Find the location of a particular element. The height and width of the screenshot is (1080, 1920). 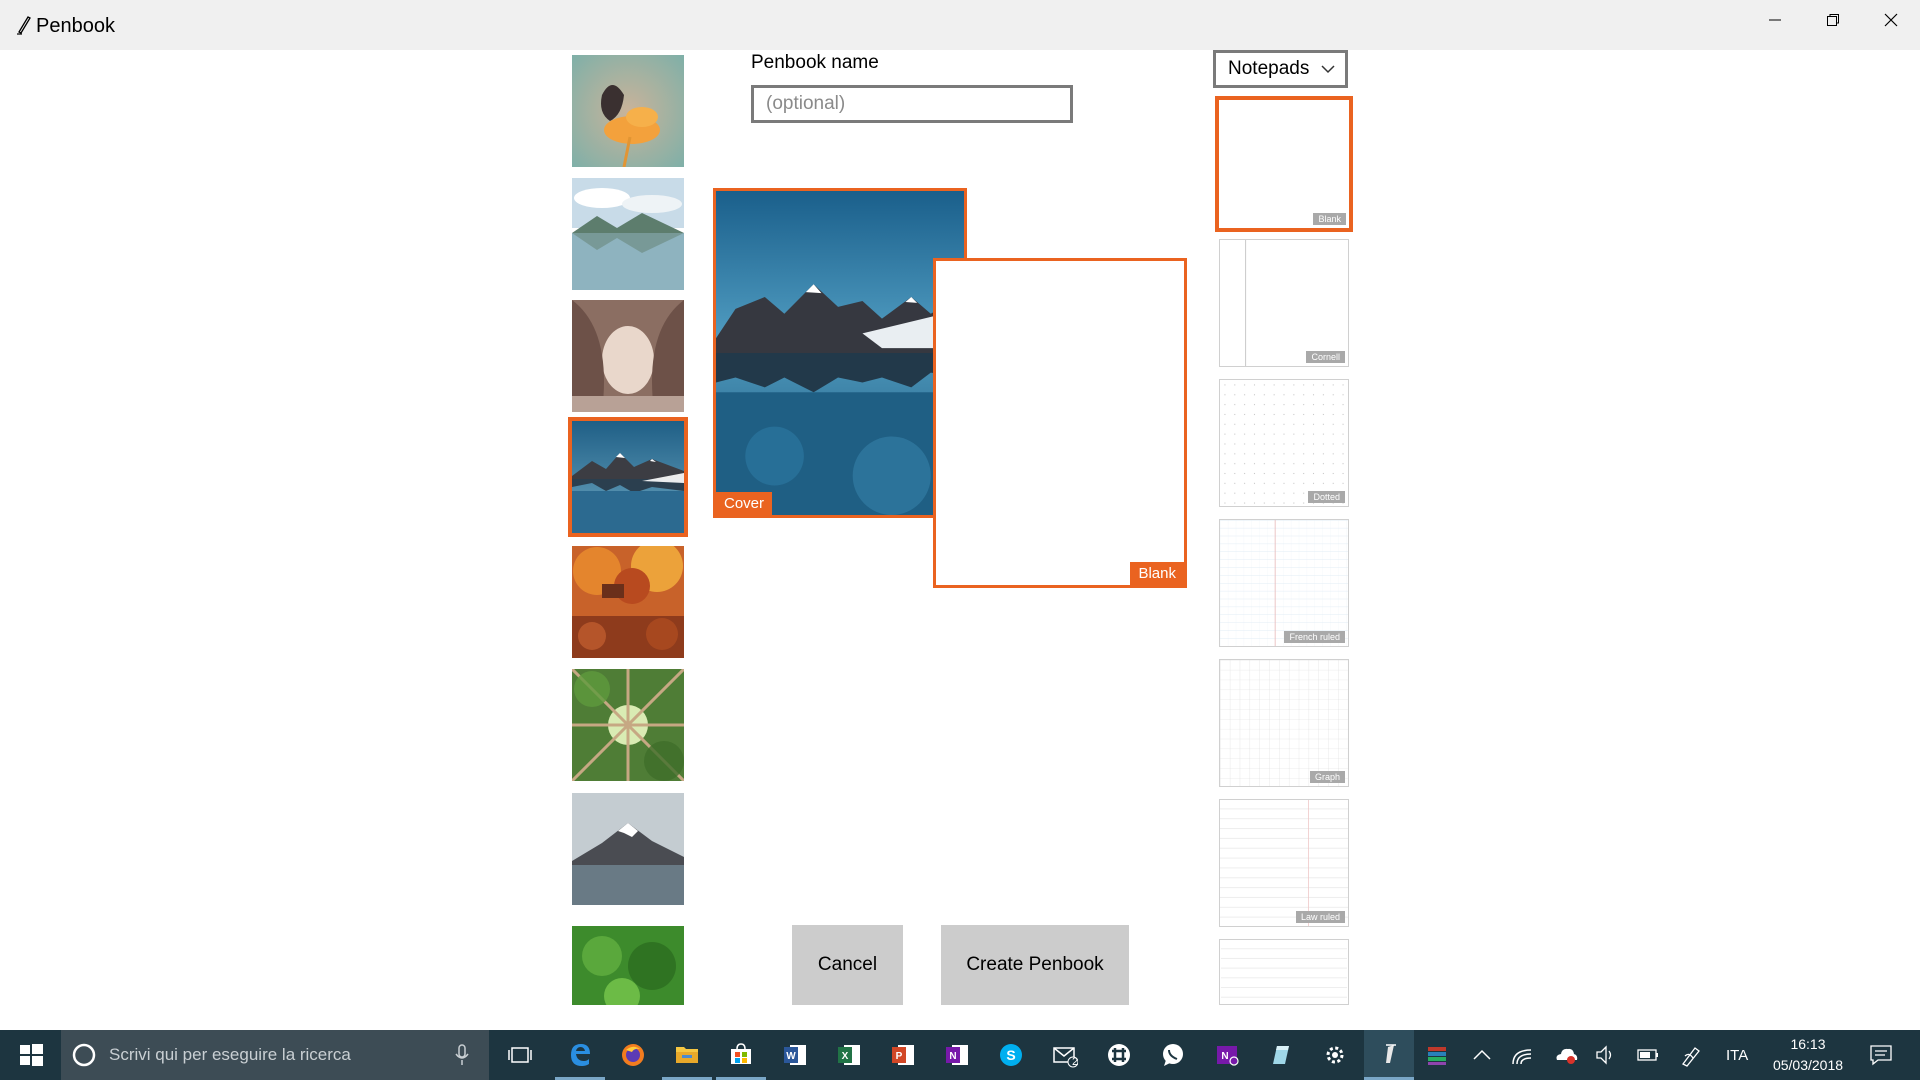

cortana-icon is located at coordinates (84, 1055).